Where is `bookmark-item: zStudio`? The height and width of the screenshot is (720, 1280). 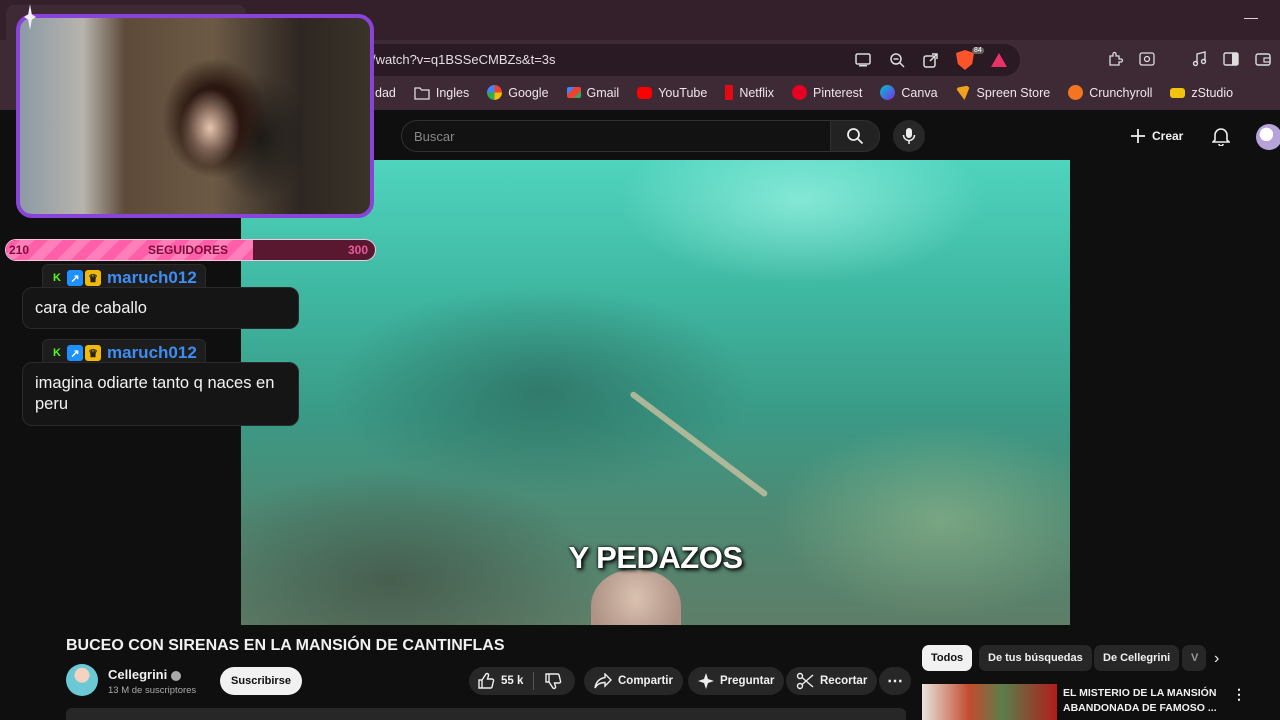 bookmark-item: zStudio is located at coordinates (1201, 92).